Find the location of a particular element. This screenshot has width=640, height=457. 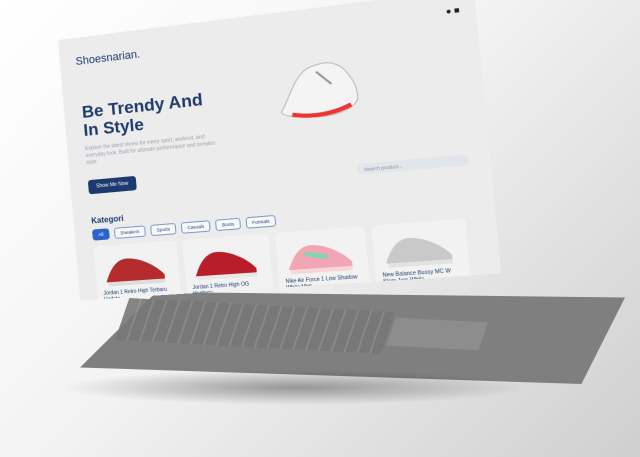

brand-logo: Shoesnarian. is located at coordinates (108, 58).